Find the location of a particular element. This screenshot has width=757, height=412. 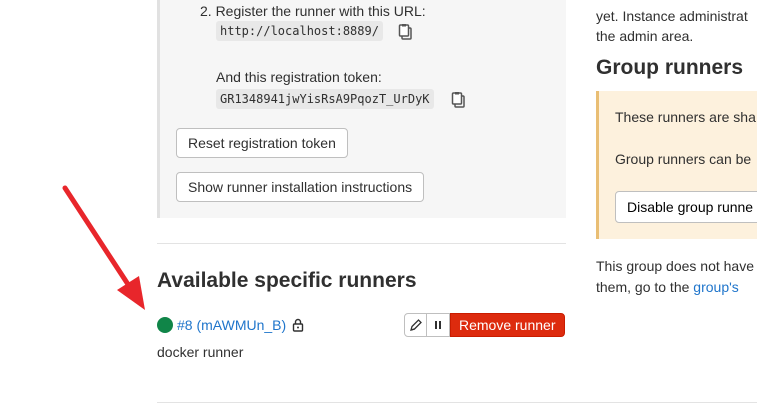

runner-link: #8 (mAWMUn_B) is located at coordinates (231, 325).